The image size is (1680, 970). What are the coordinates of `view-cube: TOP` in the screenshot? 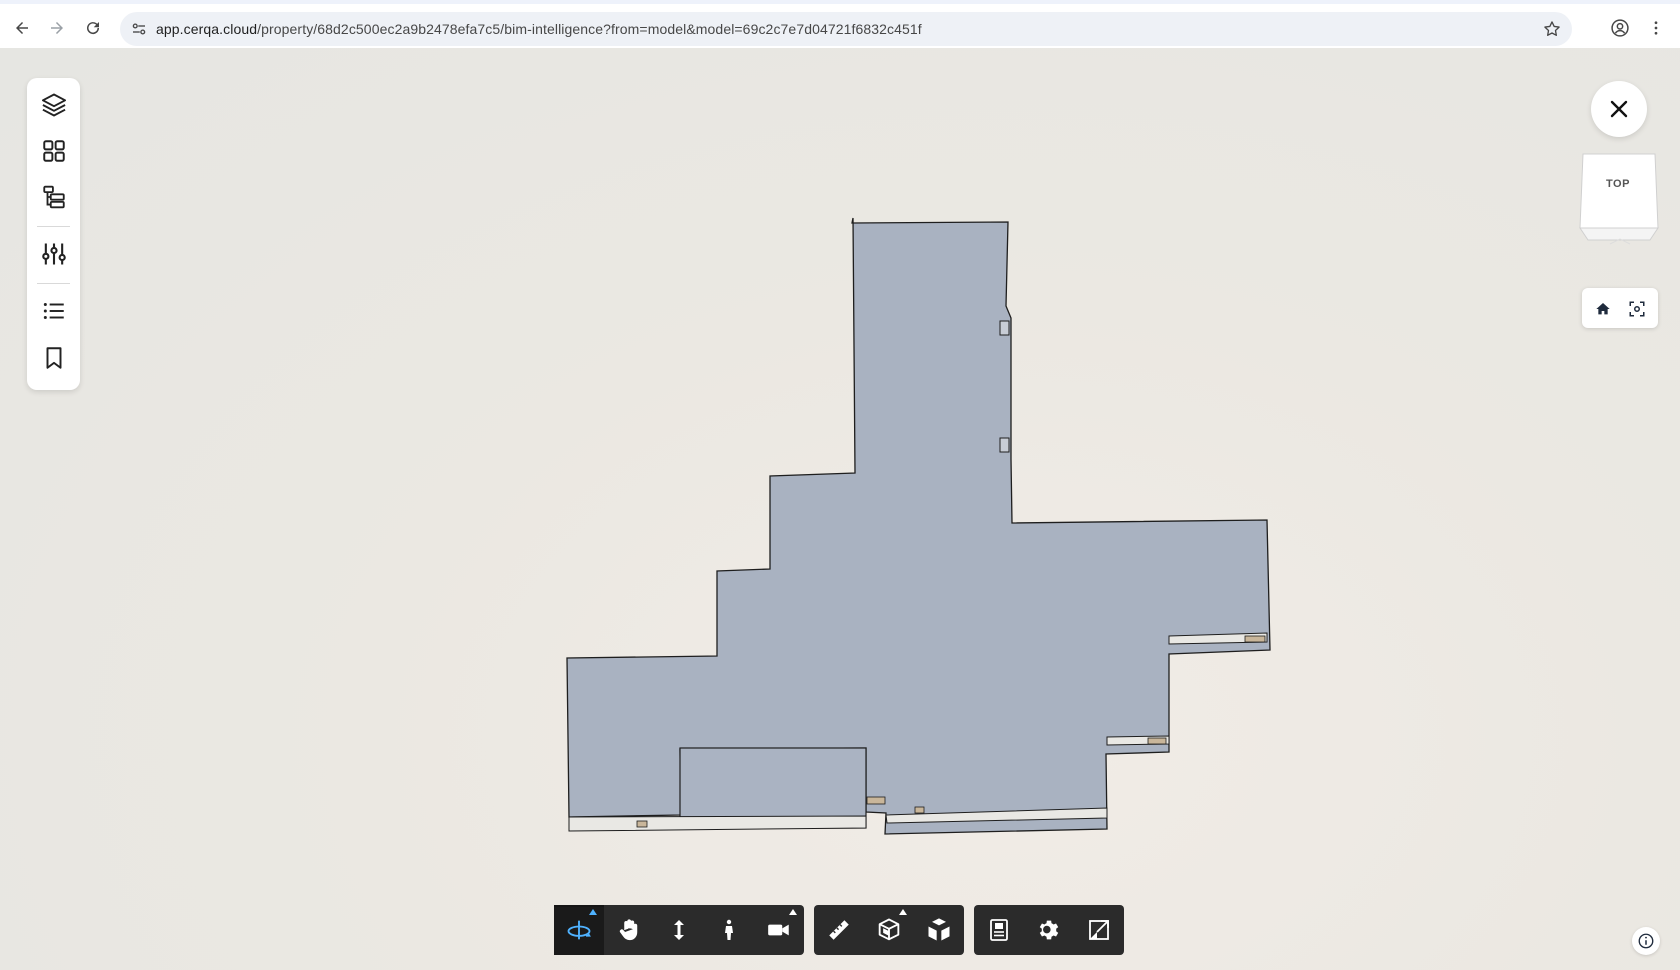 It's located at (1620, 198).